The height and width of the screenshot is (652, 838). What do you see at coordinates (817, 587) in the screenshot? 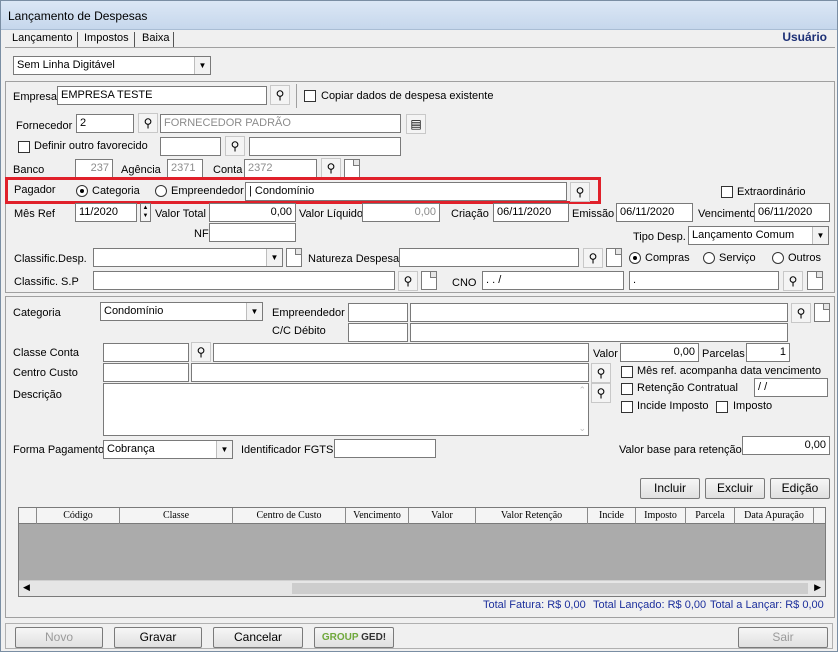
I see `scroll-right-icon: ▶` at bounding box center [817, 587].